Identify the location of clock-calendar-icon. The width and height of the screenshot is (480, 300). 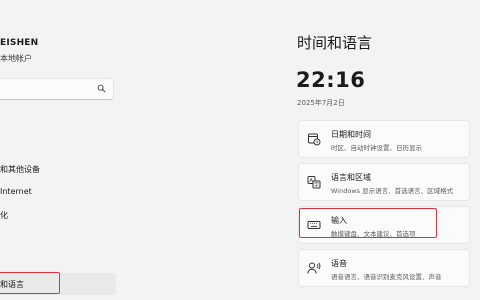
(314, 139).